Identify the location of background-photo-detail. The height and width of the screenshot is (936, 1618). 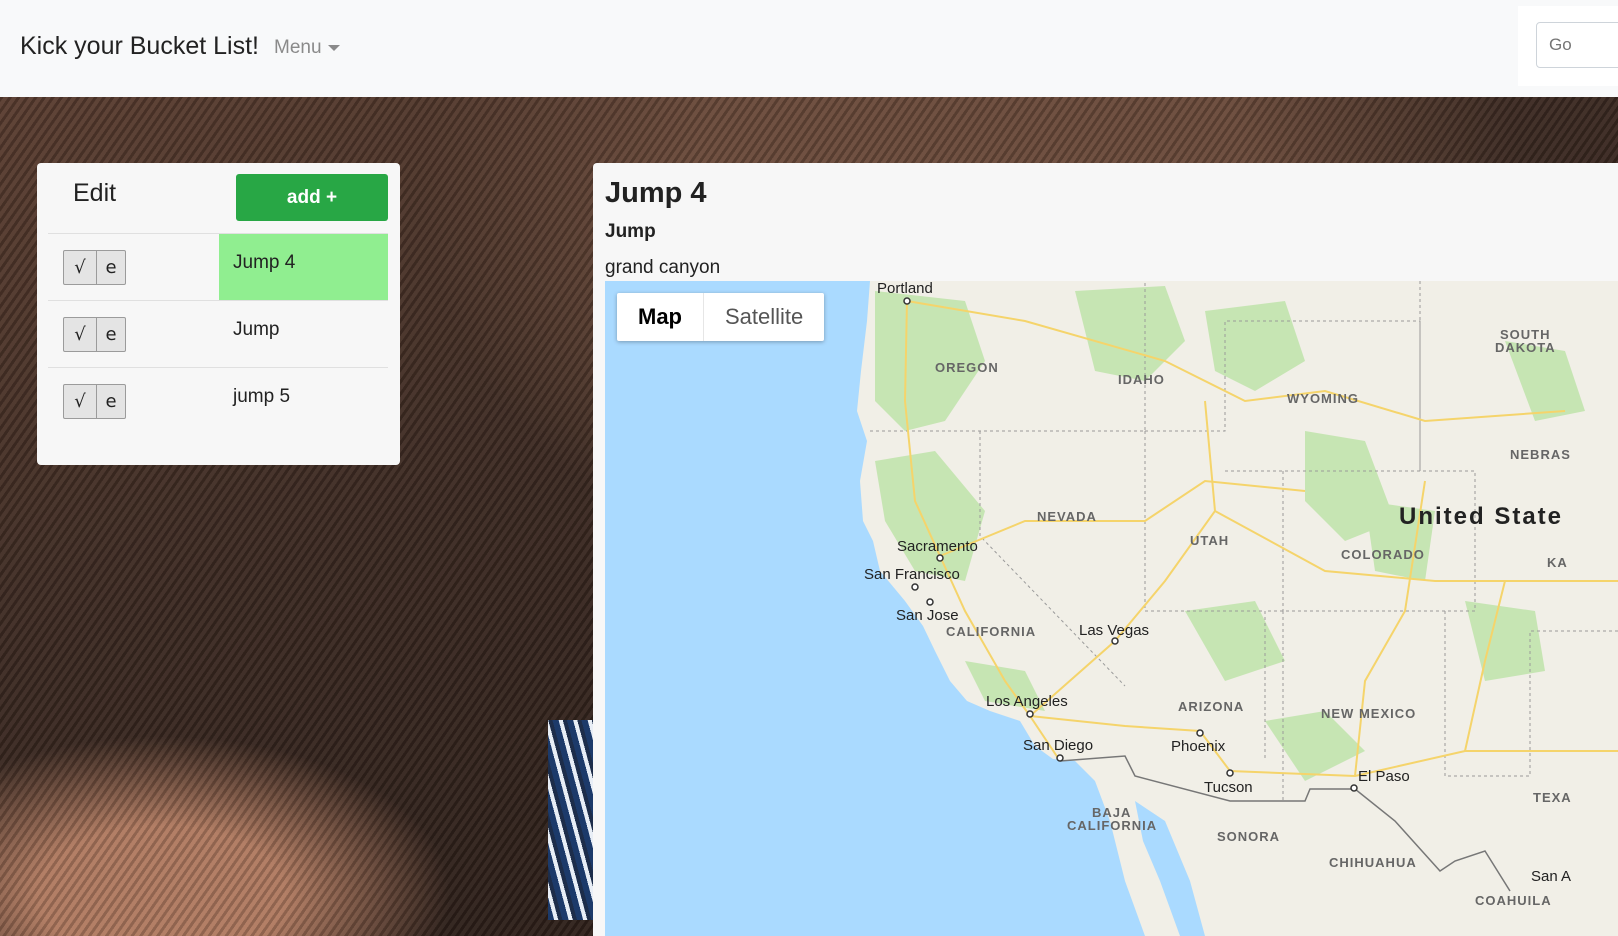
(573, 820).